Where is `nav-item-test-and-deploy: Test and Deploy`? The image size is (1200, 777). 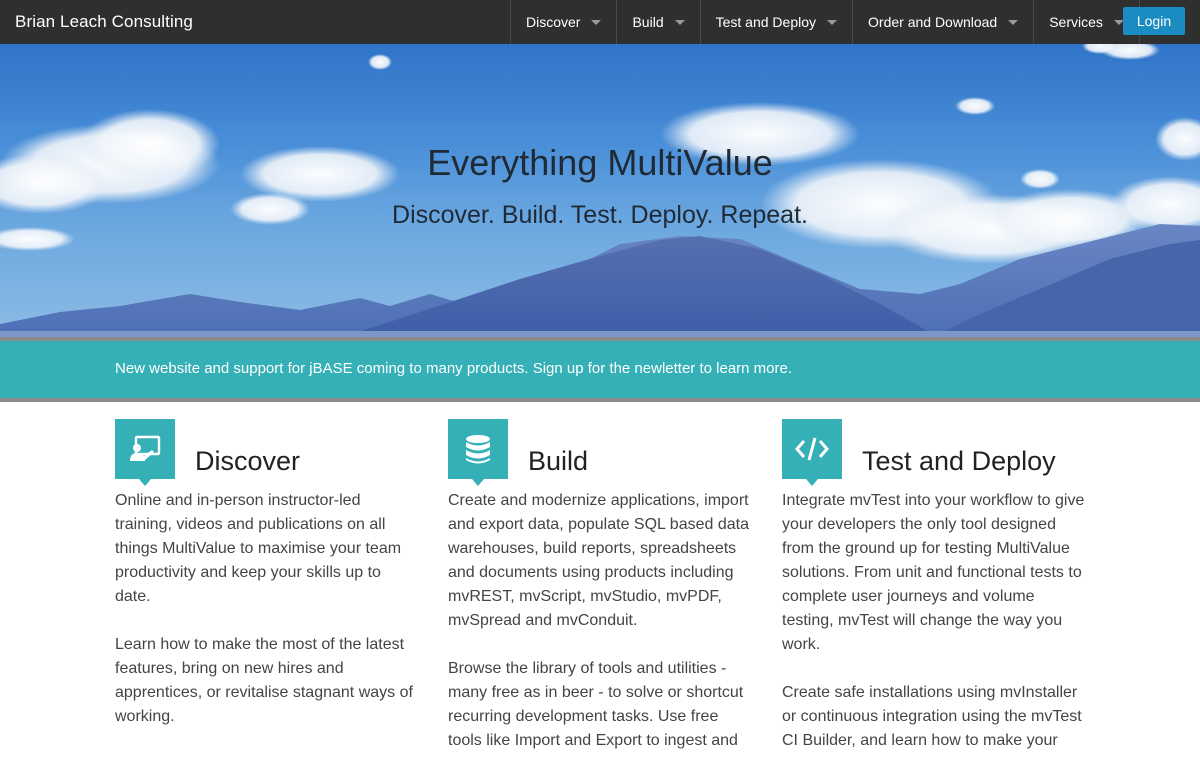
nav-item-test-and-deploy: Test and Deploy is located at coordinates (775, 22).